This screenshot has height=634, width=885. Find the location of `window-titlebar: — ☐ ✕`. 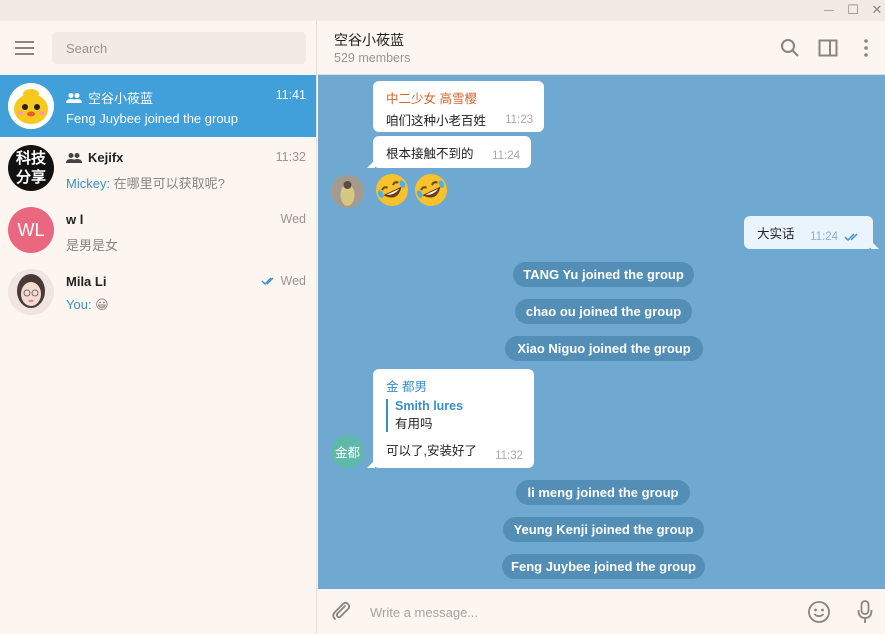

window-titlebar: — ☐ ✕ is located at coordinates (442, 10).